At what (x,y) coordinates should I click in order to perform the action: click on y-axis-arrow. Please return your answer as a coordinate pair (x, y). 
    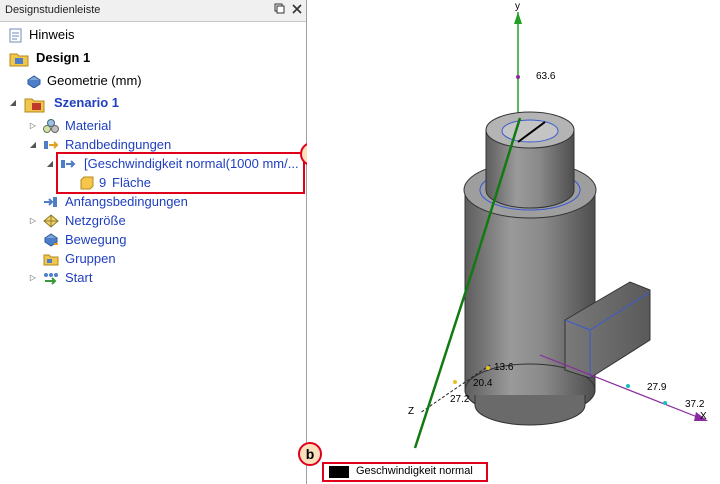
    Looking at the image, I should click on (518, 18).